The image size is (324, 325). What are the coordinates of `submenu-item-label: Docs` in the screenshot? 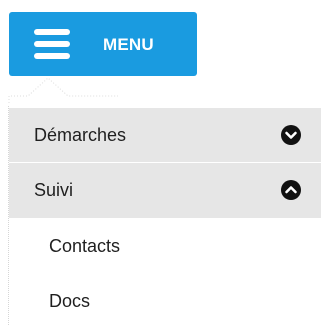 It's located at (70, 301).